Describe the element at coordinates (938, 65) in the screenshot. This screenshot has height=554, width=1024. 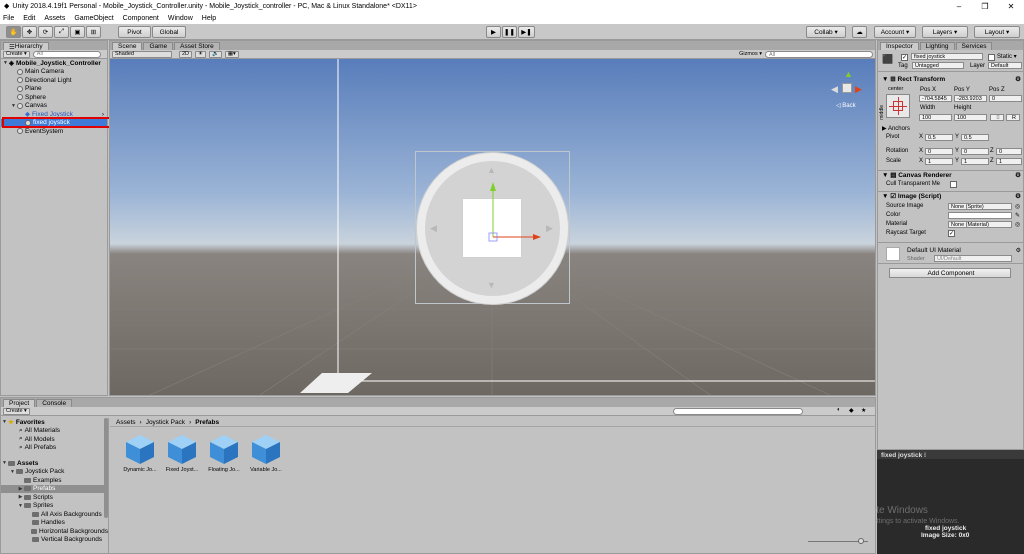
I see `tag-dropdown: Untagged` at that location.